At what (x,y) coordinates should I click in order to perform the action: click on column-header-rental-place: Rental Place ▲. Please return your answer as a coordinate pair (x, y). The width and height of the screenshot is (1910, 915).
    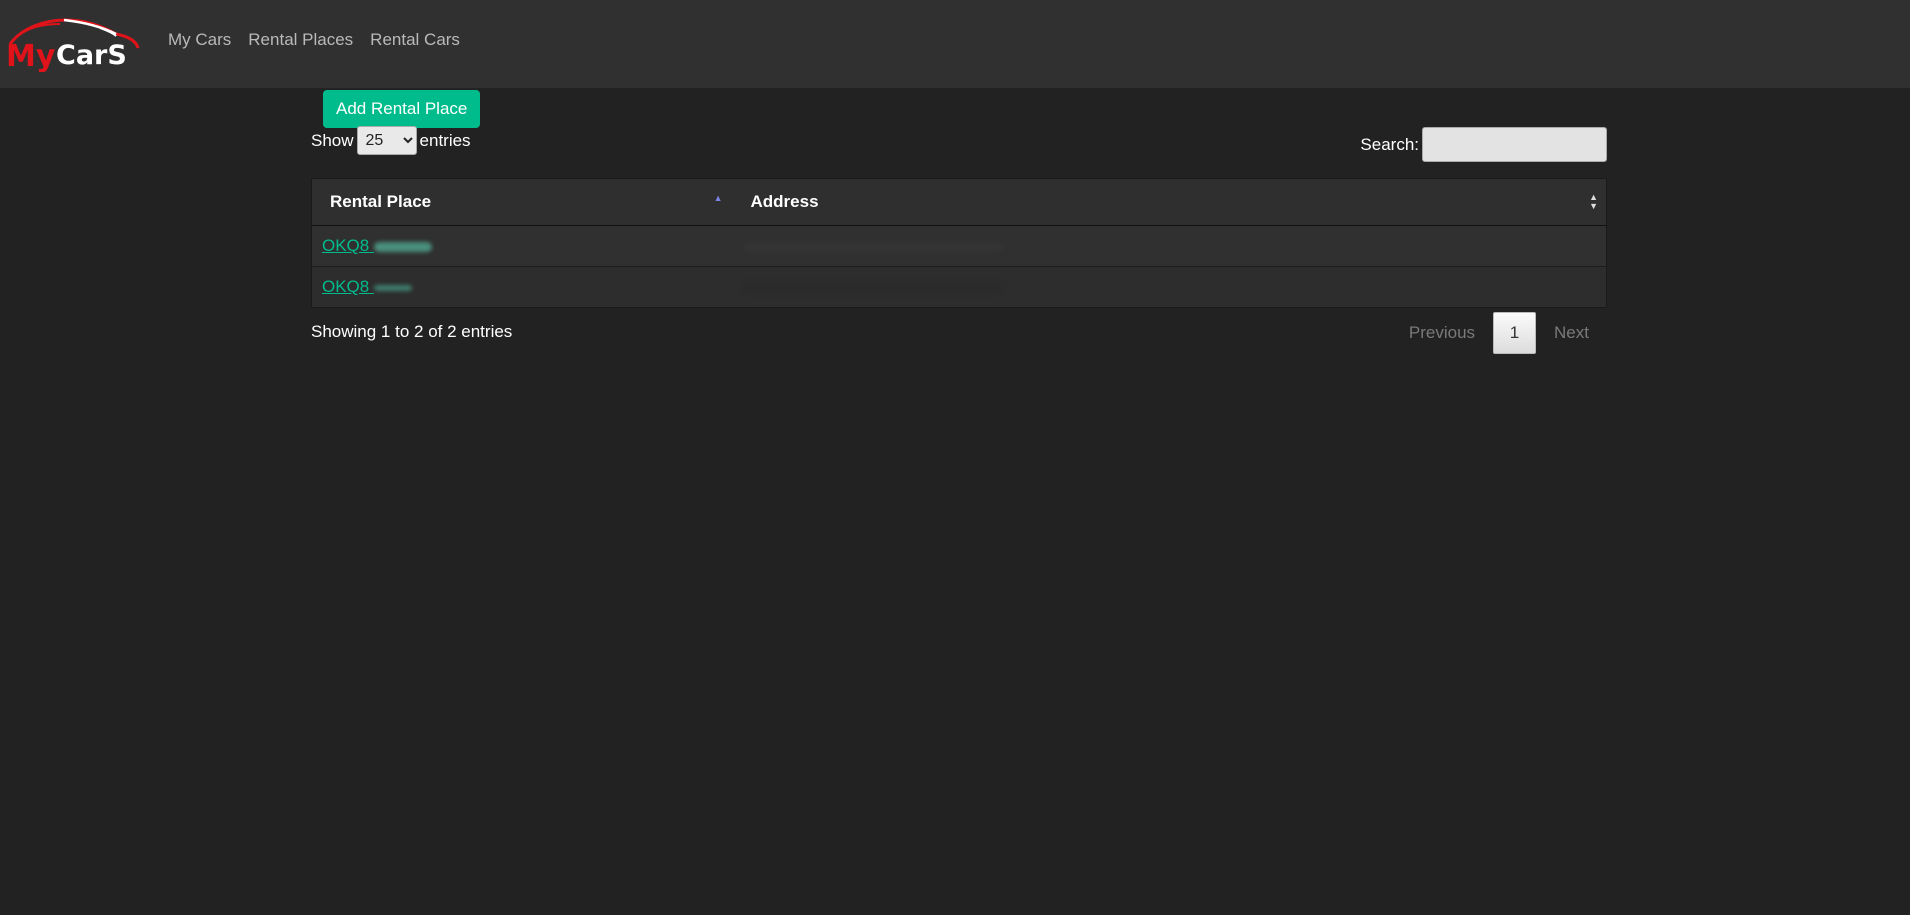
    Looking at the image, I should click on (522, 202).